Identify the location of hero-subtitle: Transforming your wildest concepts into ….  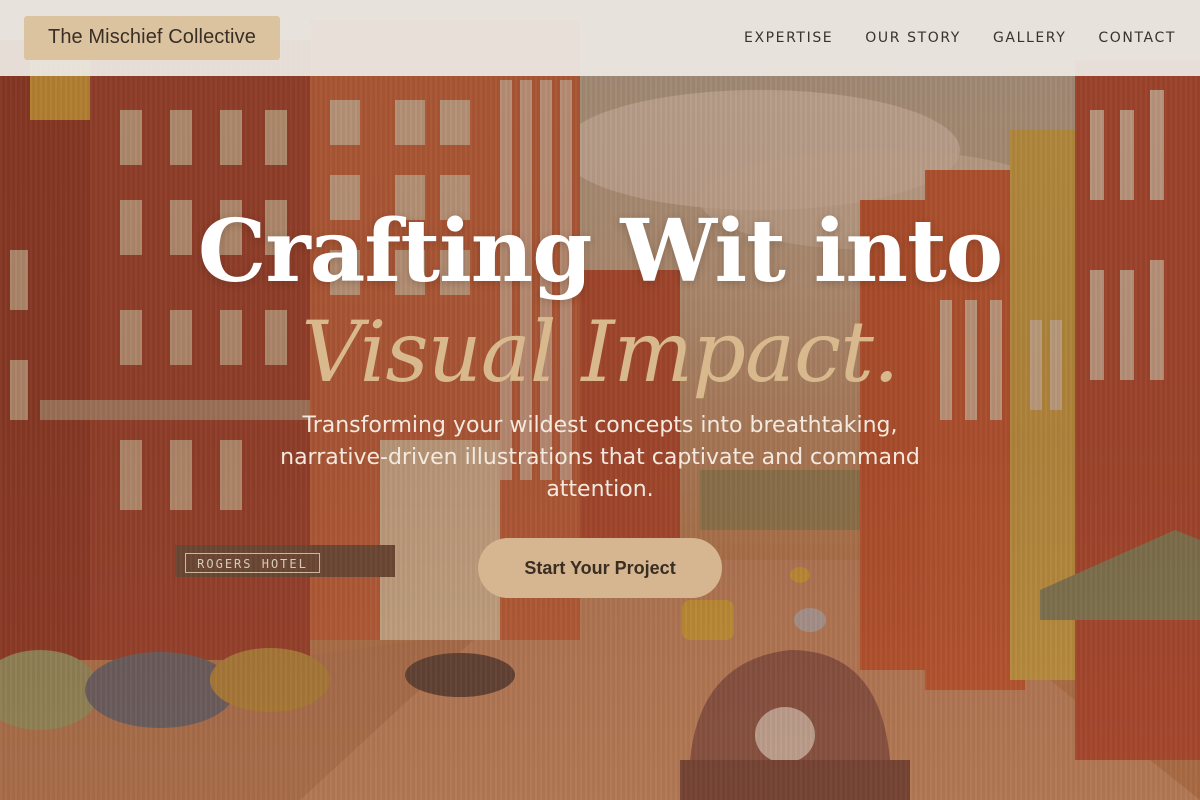
(600, 457).